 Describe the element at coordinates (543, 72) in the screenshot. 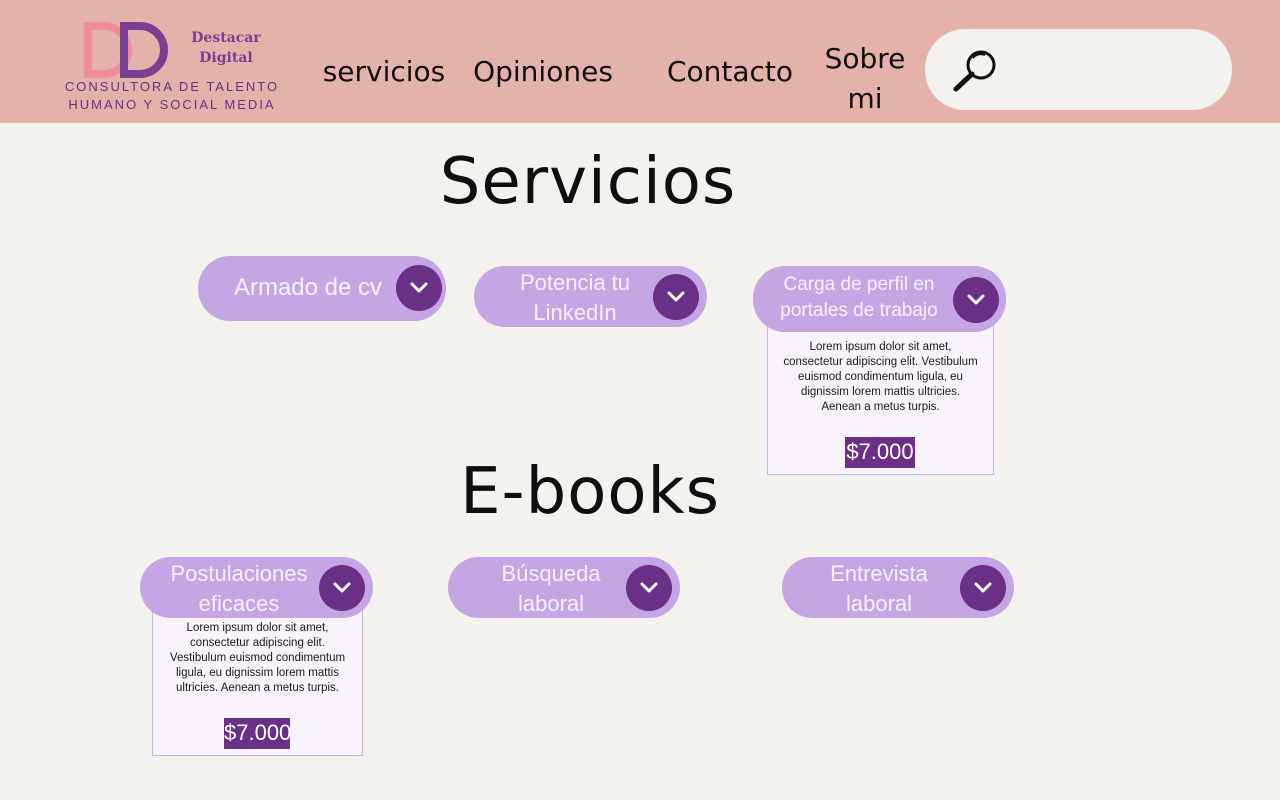

I see `nav-opiniones: Opiniones` at that location.